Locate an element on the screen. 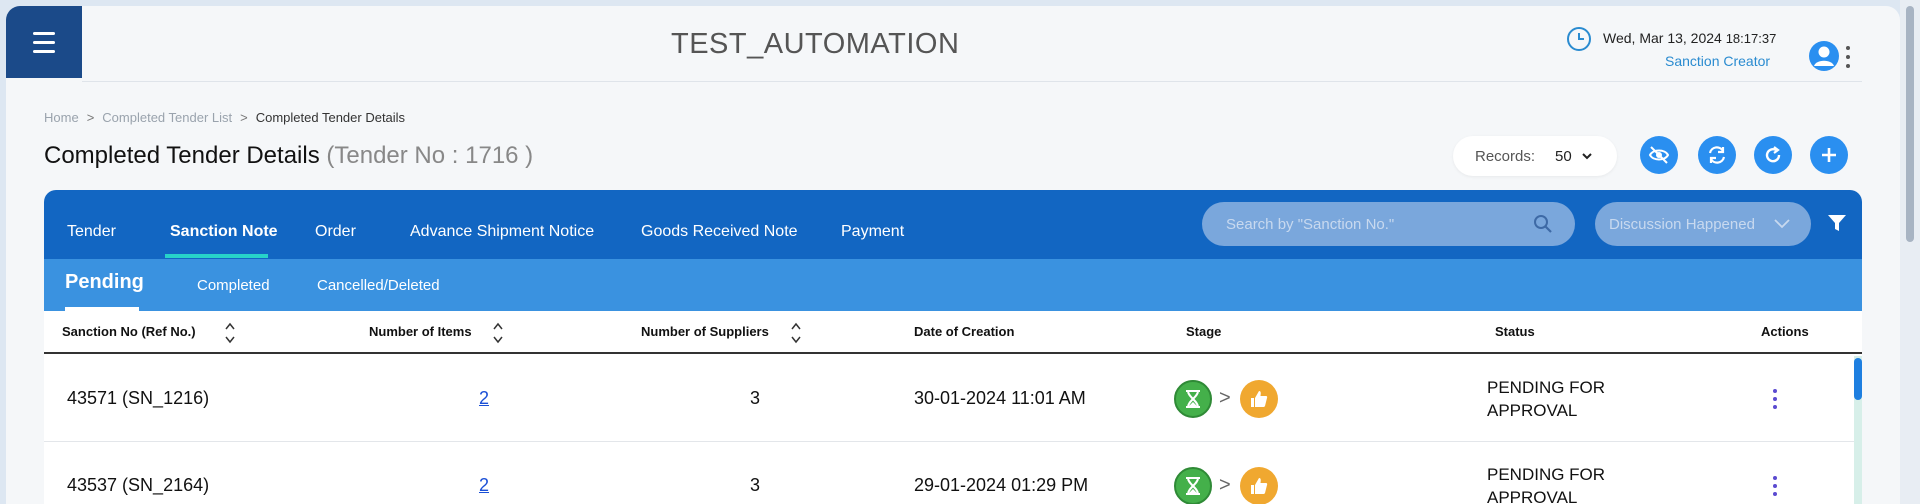  table-scrollbar is located at coordinates (1858, 430).